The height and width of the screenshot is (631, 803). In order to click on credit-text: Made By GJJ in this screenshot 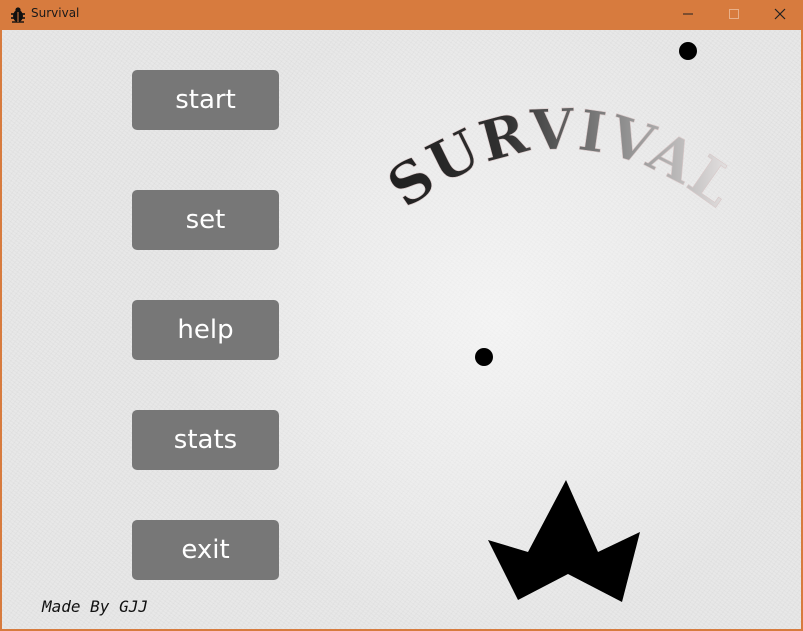, I will do `click(95, 606)`.